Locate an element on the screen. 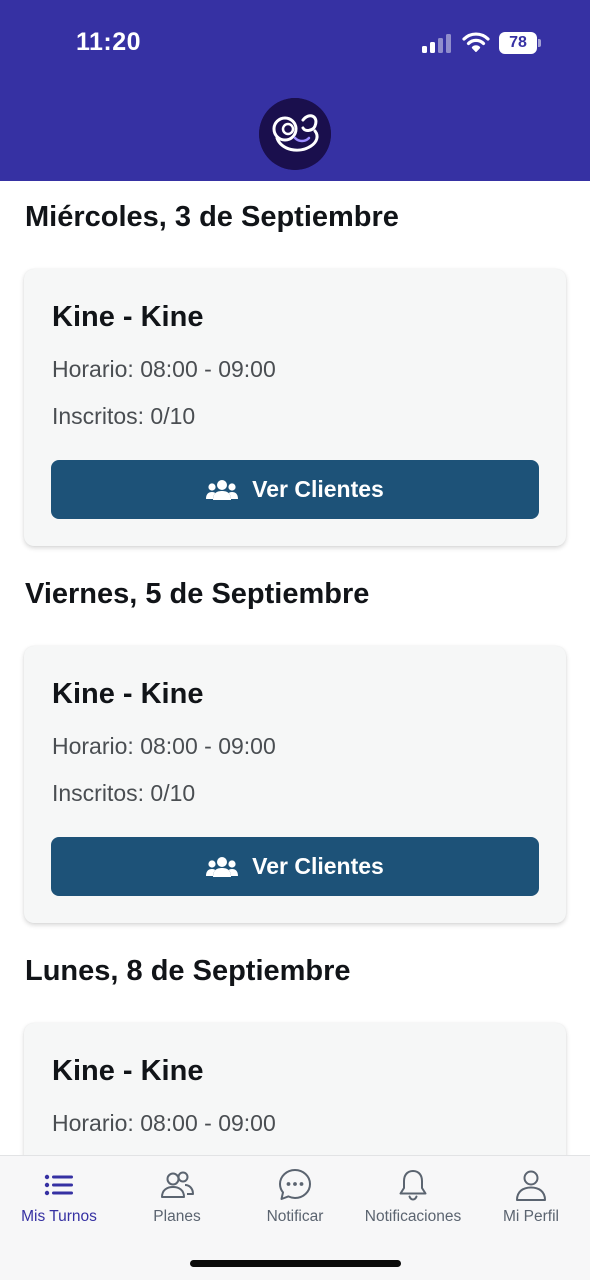  cellular-signal-icon is located at coordinates (438, 43).